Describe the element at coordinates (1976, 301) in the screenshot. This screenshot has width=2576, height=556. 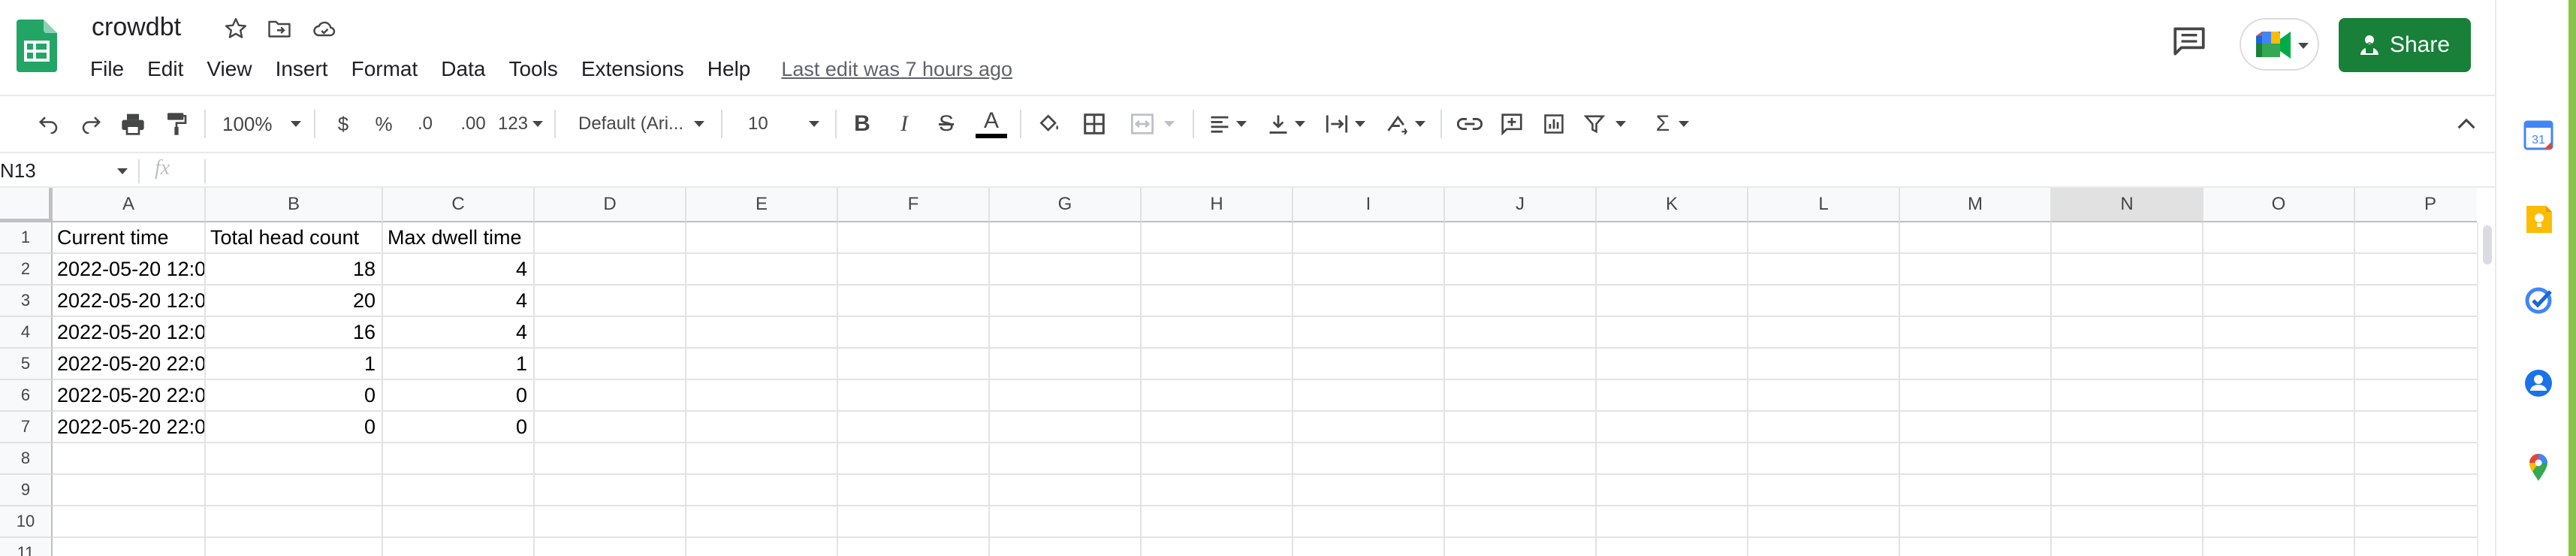
I see `cell-m3` at that location.